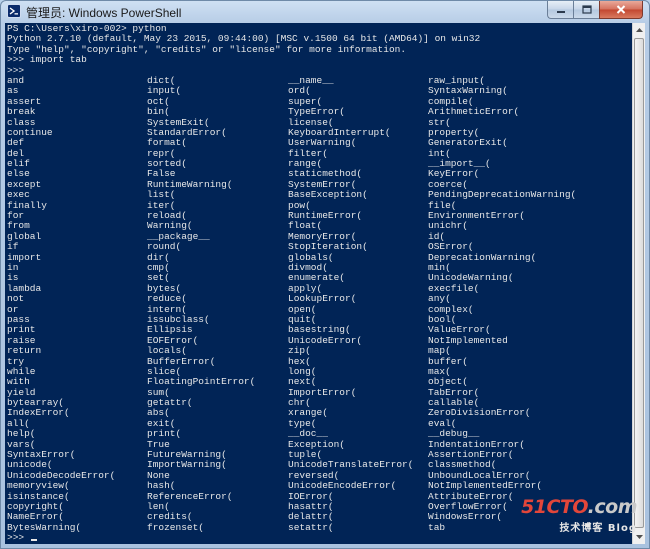 The height and width of the screenshot is (549, 650). I want to click on completion-item: not, so click(16, 299).